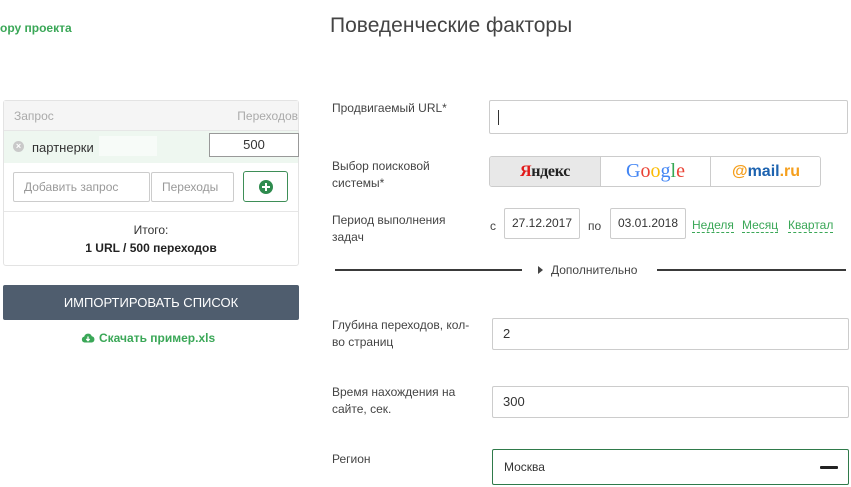 The image size is (851, 487). I want to click on url-input, so click(668, 117).